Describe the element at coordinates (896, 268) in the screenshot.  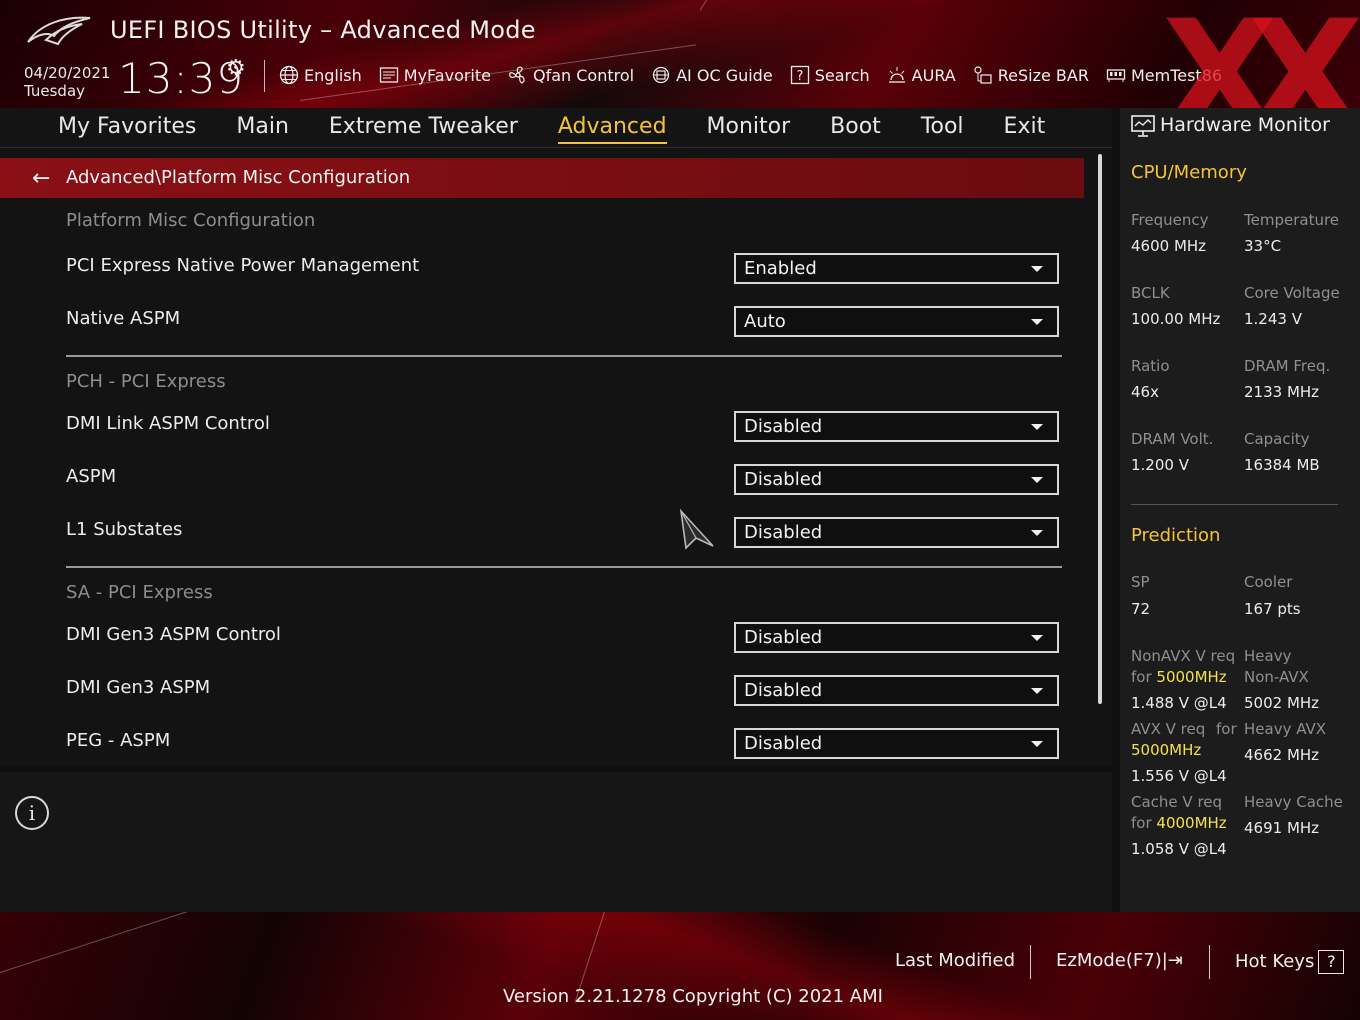
I see `setting-dropdown-pcie-native-pm: Enabled` at that location.